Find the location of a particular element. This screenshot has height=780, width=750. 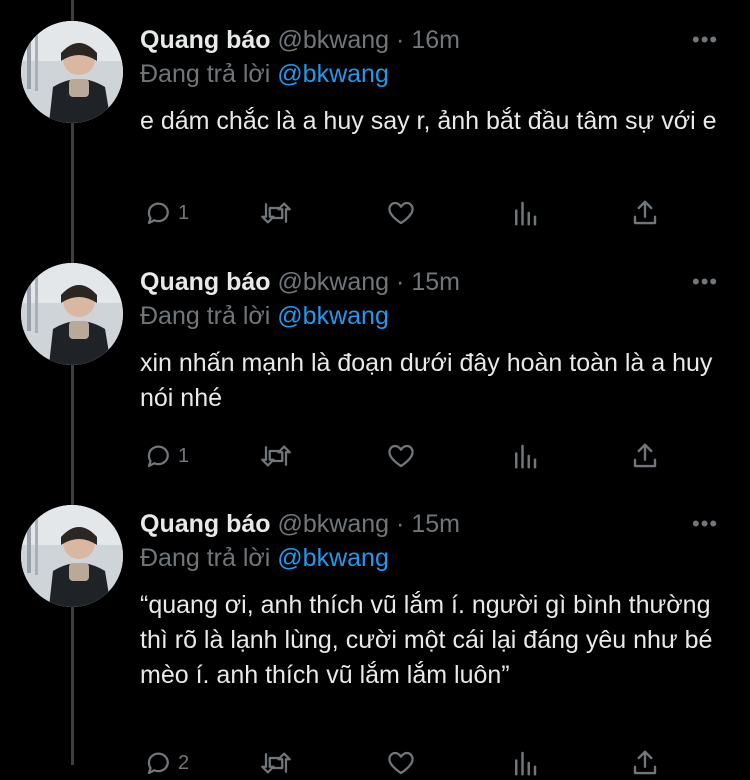

timestamp: 16m is located at coordinates (435, 40).